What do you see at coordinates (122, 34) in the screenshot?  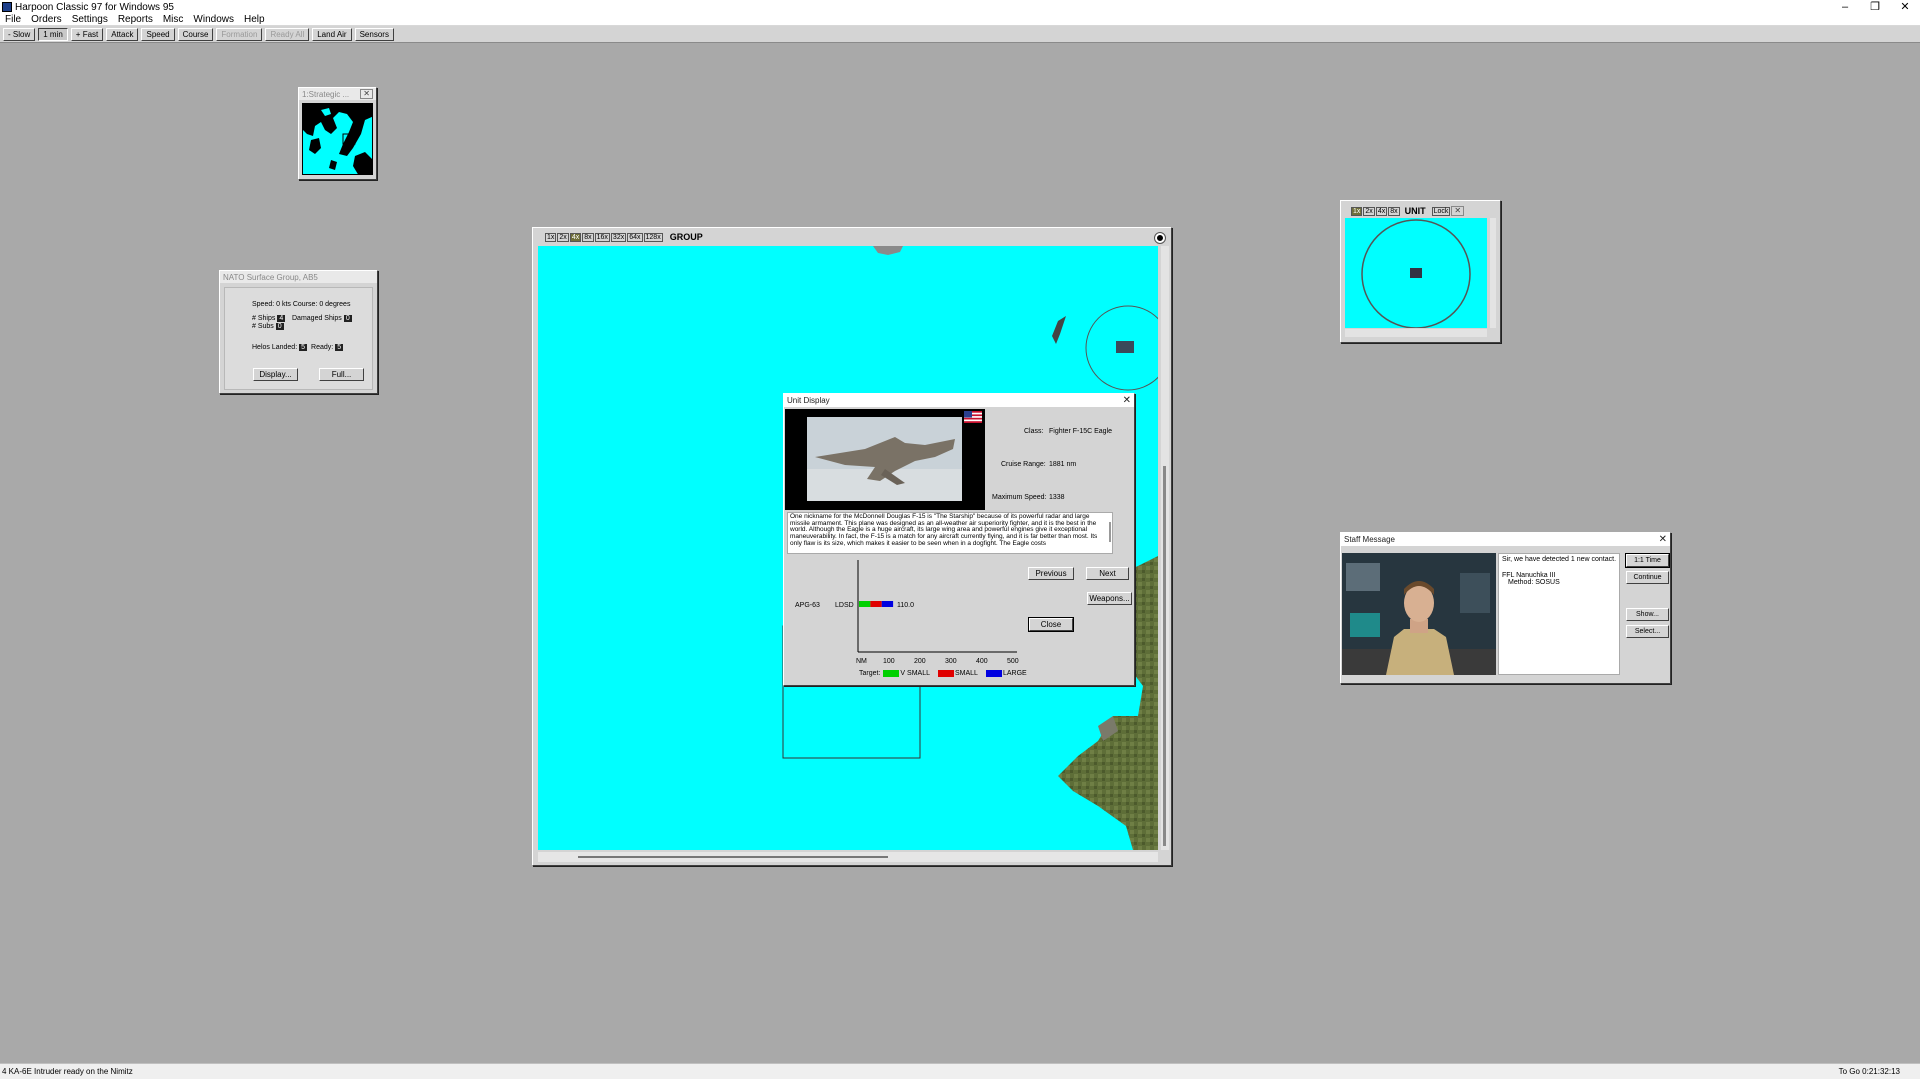 I see `attack-button: Attack` at bounding box center [122, 34].